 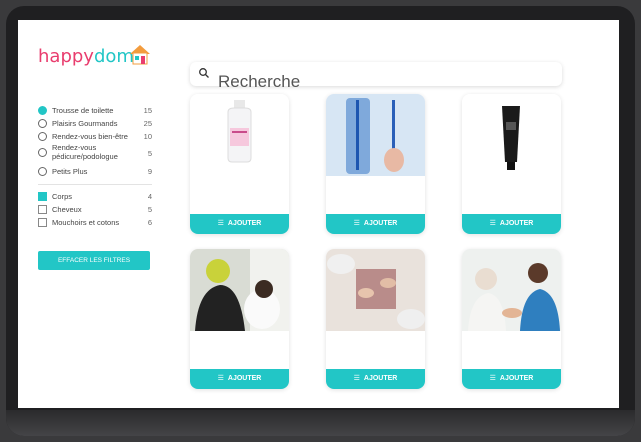 I want to click on product-image-lotion-bottle, so click(x=239, y=135).